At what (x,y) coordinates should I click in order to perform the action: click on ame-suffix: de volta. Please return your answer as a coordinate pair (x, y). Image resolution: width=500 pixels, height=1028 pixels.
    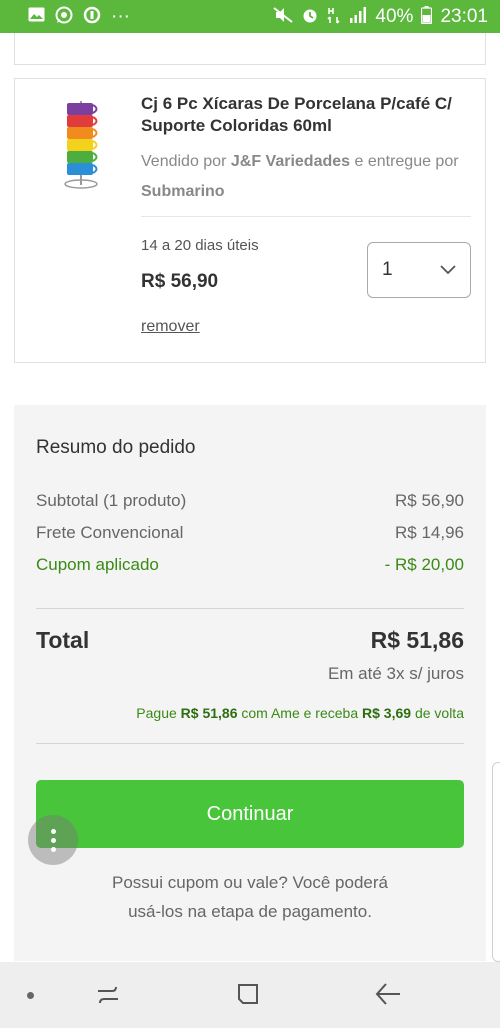
    Looking at the image, I should click on (437, 713).